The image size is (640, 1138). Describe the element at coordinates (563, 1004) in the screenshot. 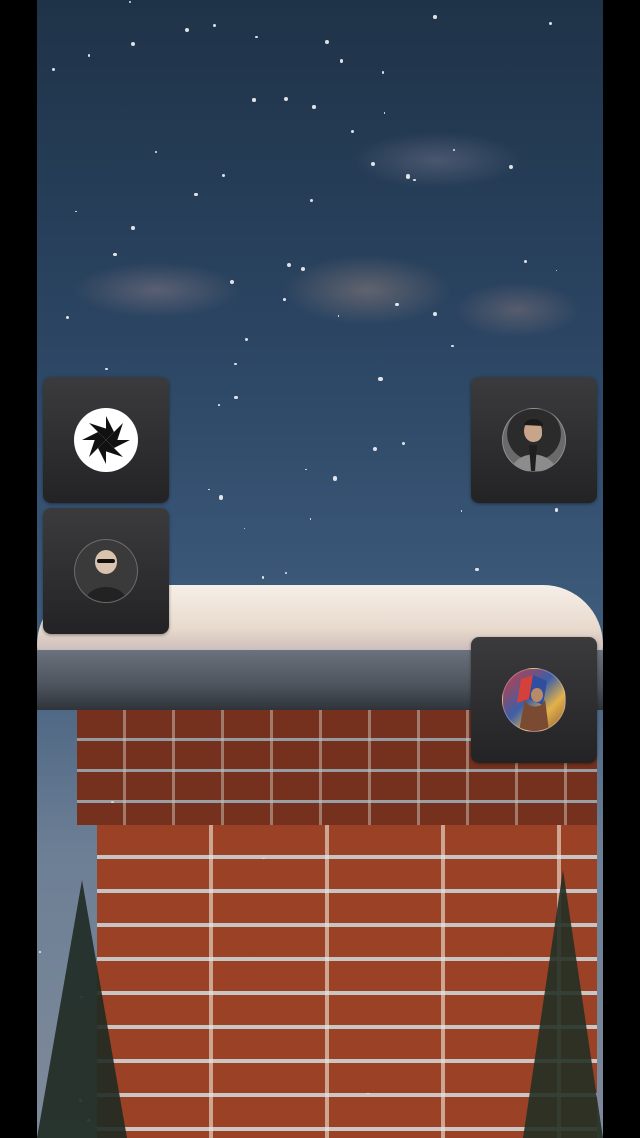

I see `pine-tree-right` at that location.